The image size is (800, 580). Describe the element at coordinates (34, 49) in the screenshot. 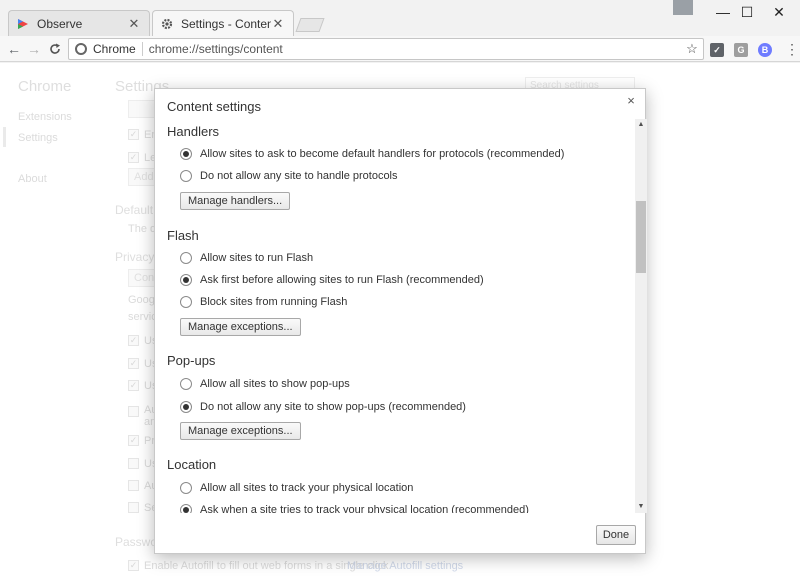

I see `forward-arrow-icon: →` at that location.